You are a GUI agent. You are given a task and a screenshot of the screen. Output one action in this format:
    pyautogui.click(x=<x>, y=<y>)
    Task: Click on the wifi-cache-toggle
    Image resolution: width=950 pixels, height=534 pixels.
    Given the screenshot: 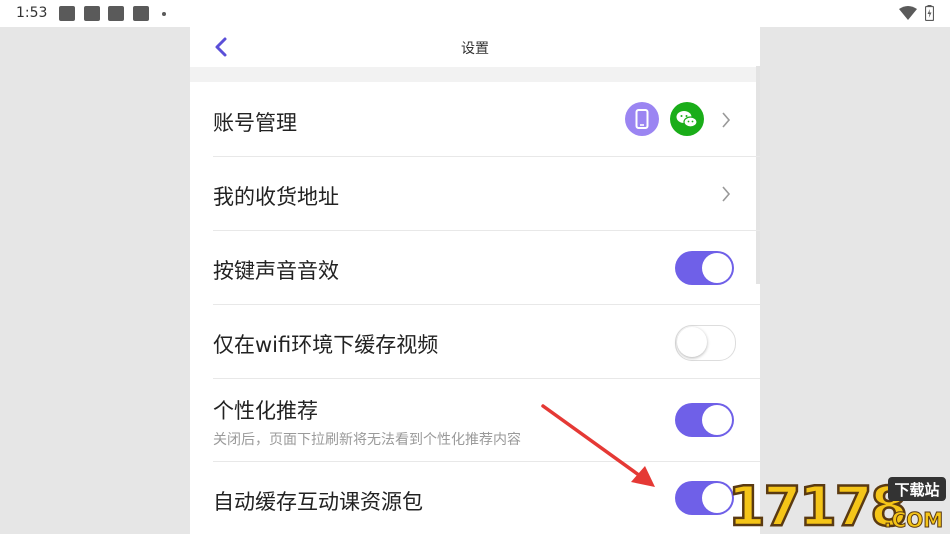 What is the action you would take?
    pyautogui.click(x=705, y=343)
    